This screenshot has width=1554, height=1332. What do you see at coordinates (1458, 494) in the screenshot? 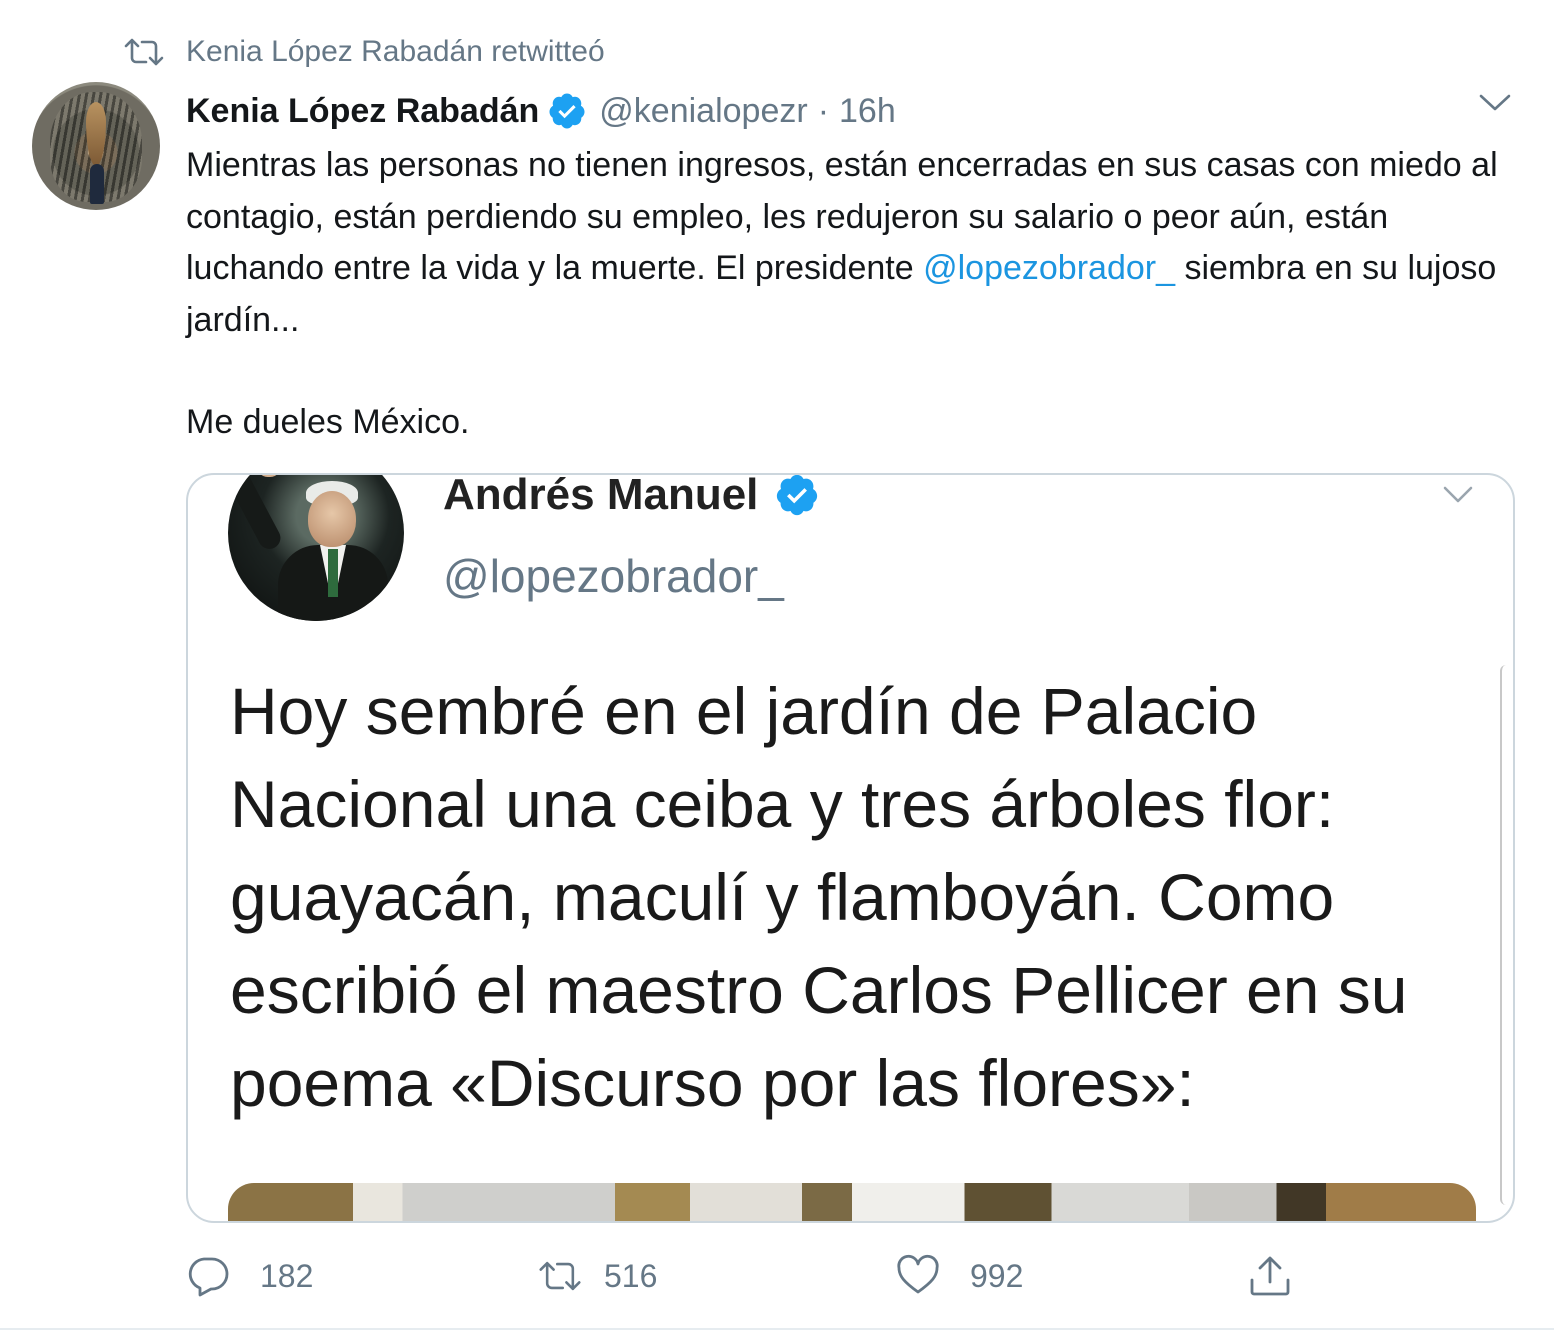
I see `embedded-chevron-down-icon` at bounding box center [1458, 494].